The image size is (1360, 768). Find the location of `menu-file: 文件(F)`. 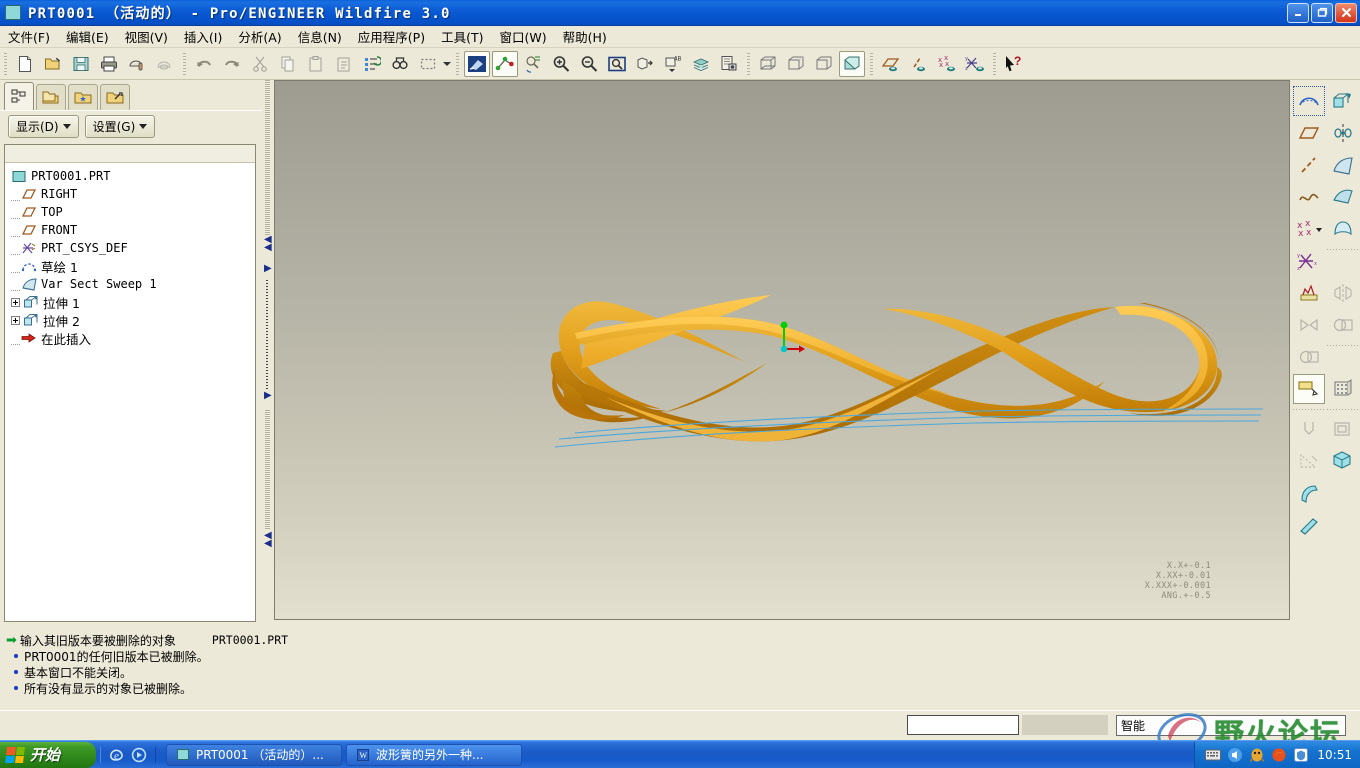

menu-file: 文件(F) is located at coordinates (29, 36).